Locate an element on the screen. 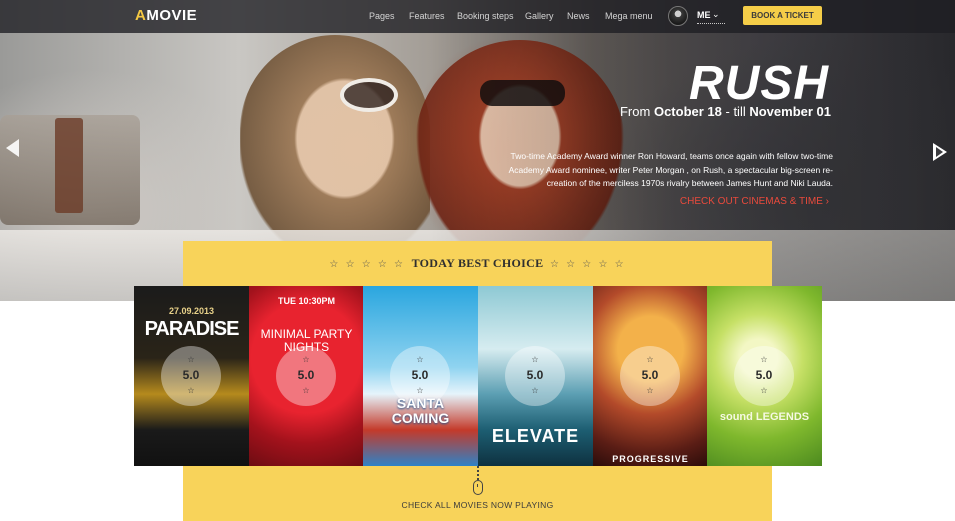 The height and width of the screenshot is (521, 955). book-a-ticket-button: BOOK A TICKET is located at coordinates (782, 15).